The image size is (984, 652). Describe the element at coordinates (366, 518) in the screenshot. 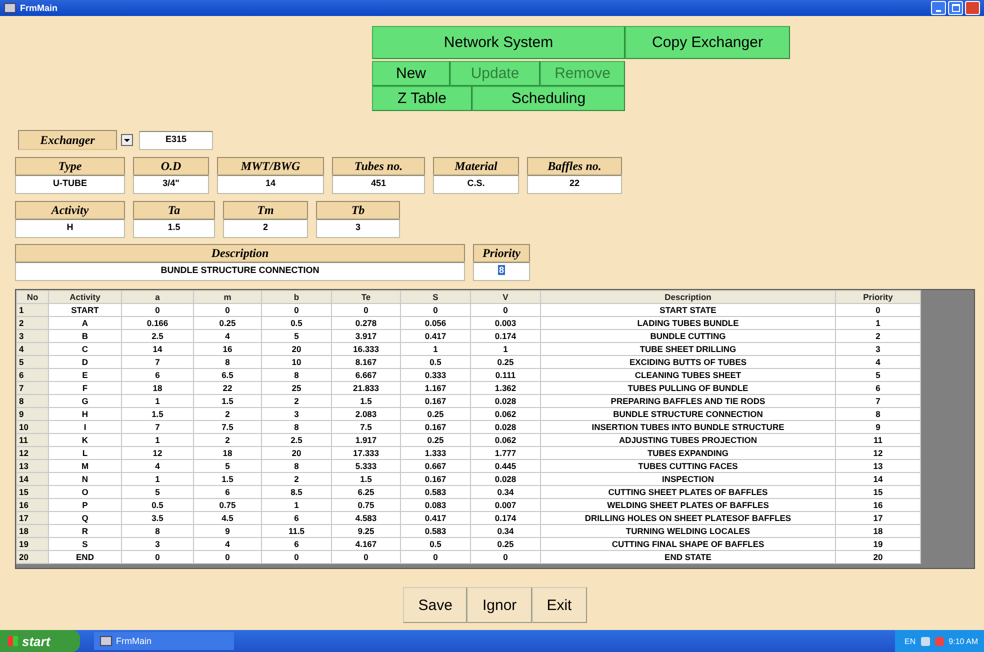

I see `table-cell: 4.583` at that location.